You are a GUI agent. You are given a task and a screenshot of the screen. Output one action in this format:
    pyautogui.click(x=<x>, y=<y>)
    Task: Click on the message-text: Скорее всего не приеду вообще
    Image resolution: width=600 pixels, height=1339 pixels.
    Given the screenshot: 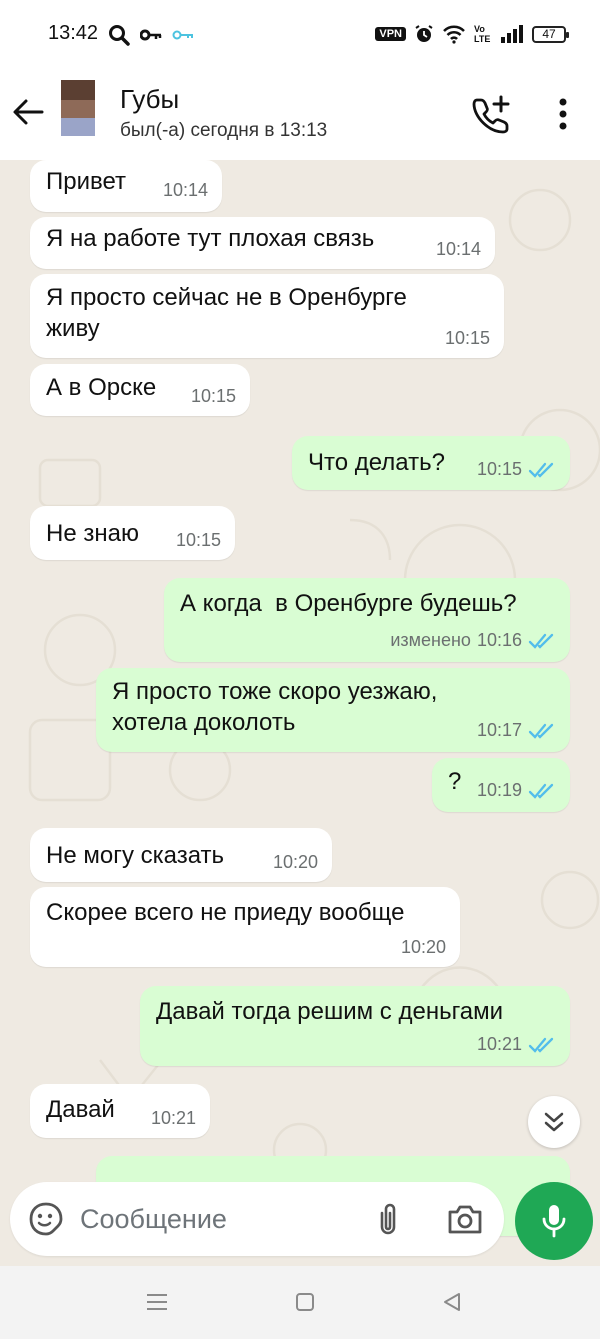 What is the action you would take?
    pyautogui.click(x=225, y=912)
    